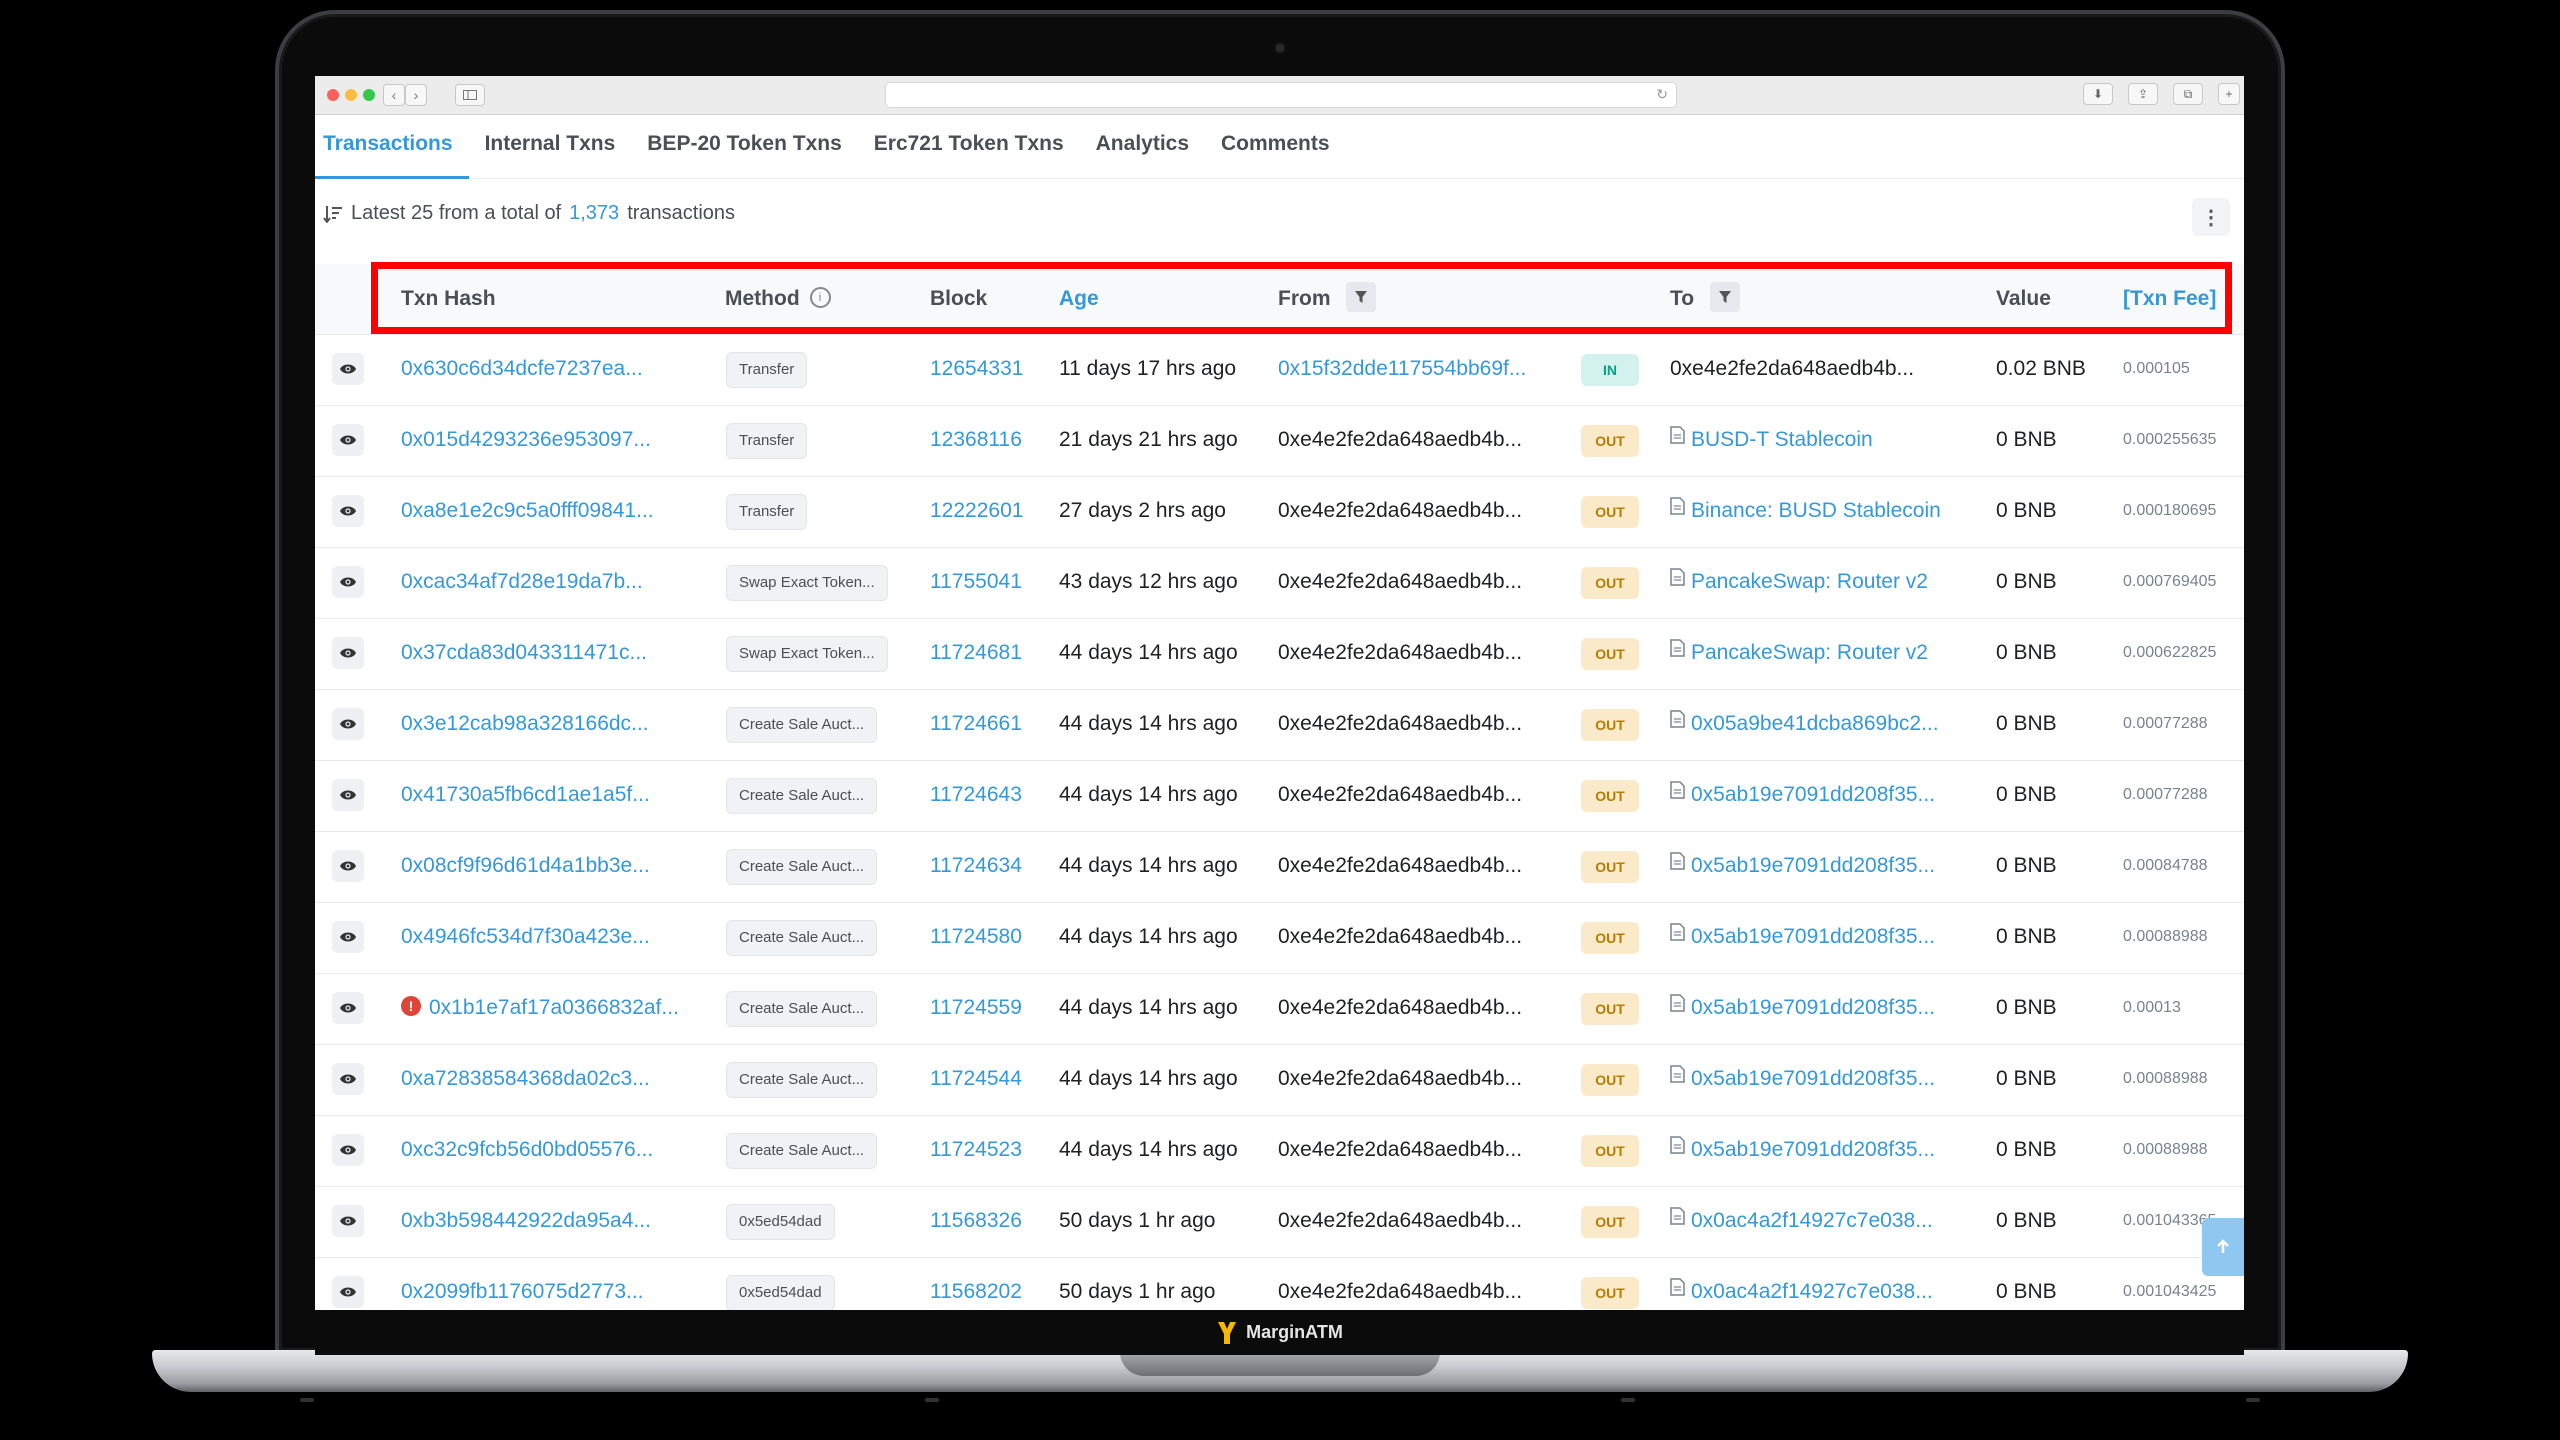 The image size is (2560, 1440). What do you see at coordinates (976, 1221) in the screenshot?
I see `block-link: 11568326` at bounding box center [976, 1221].